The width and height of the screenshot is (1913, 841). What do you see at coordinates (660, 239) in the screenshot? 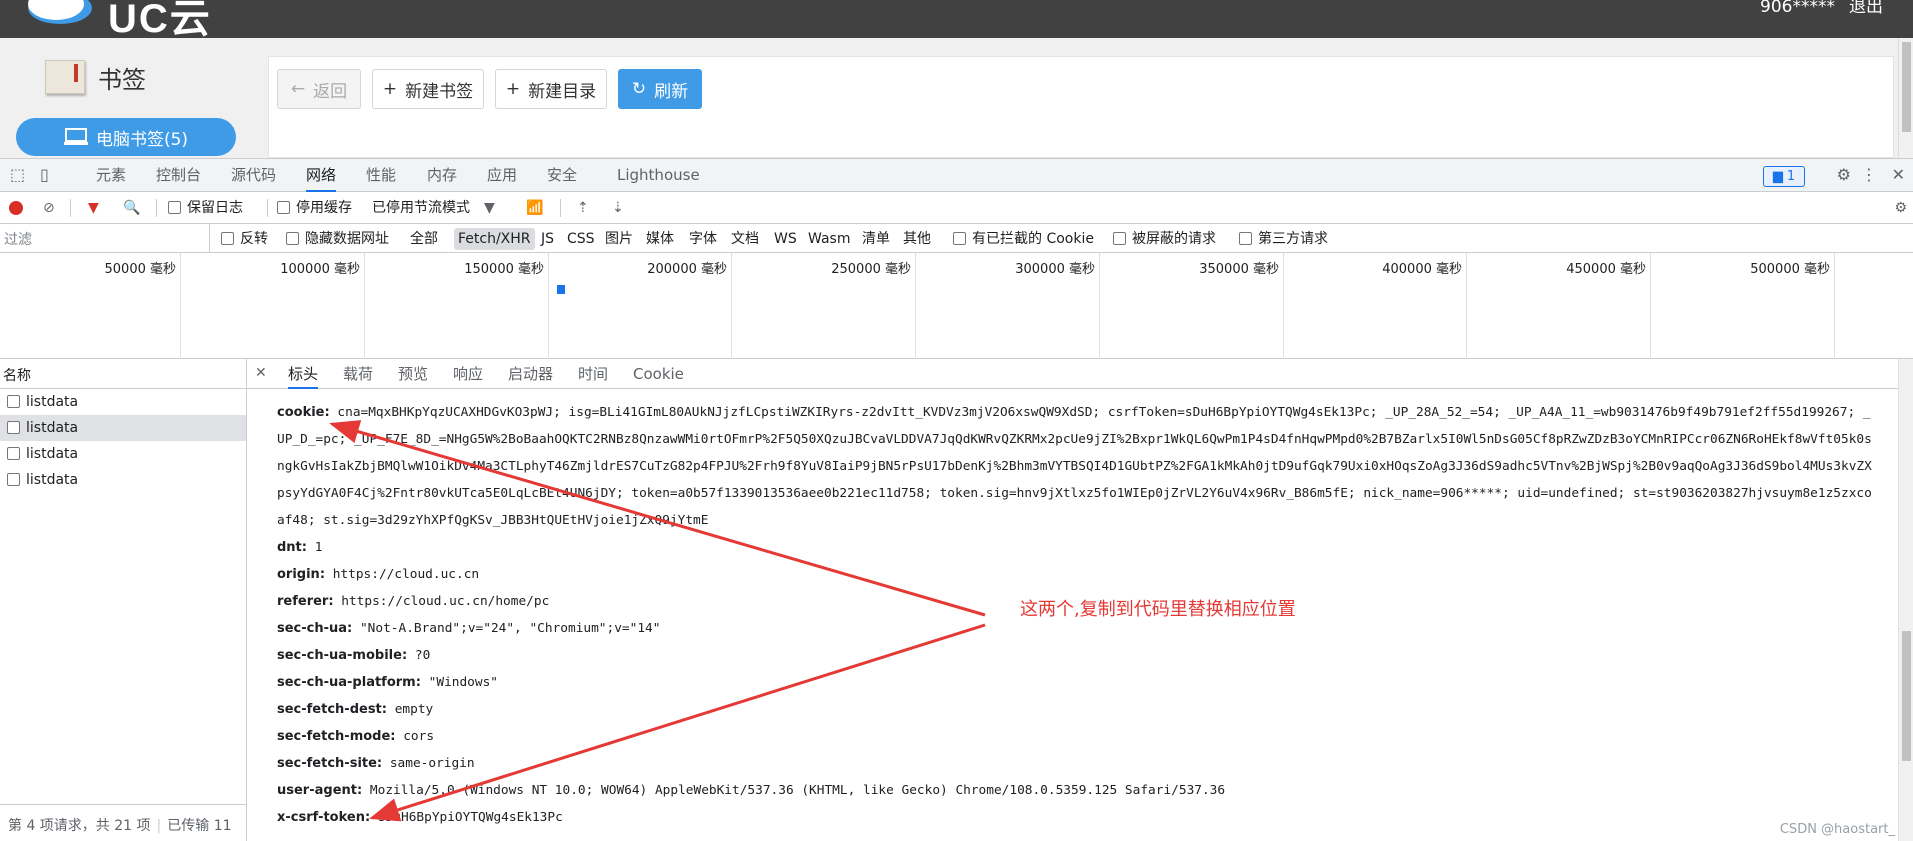
I see `type-filter-media: 媒体` at bounding box center [660, 239].